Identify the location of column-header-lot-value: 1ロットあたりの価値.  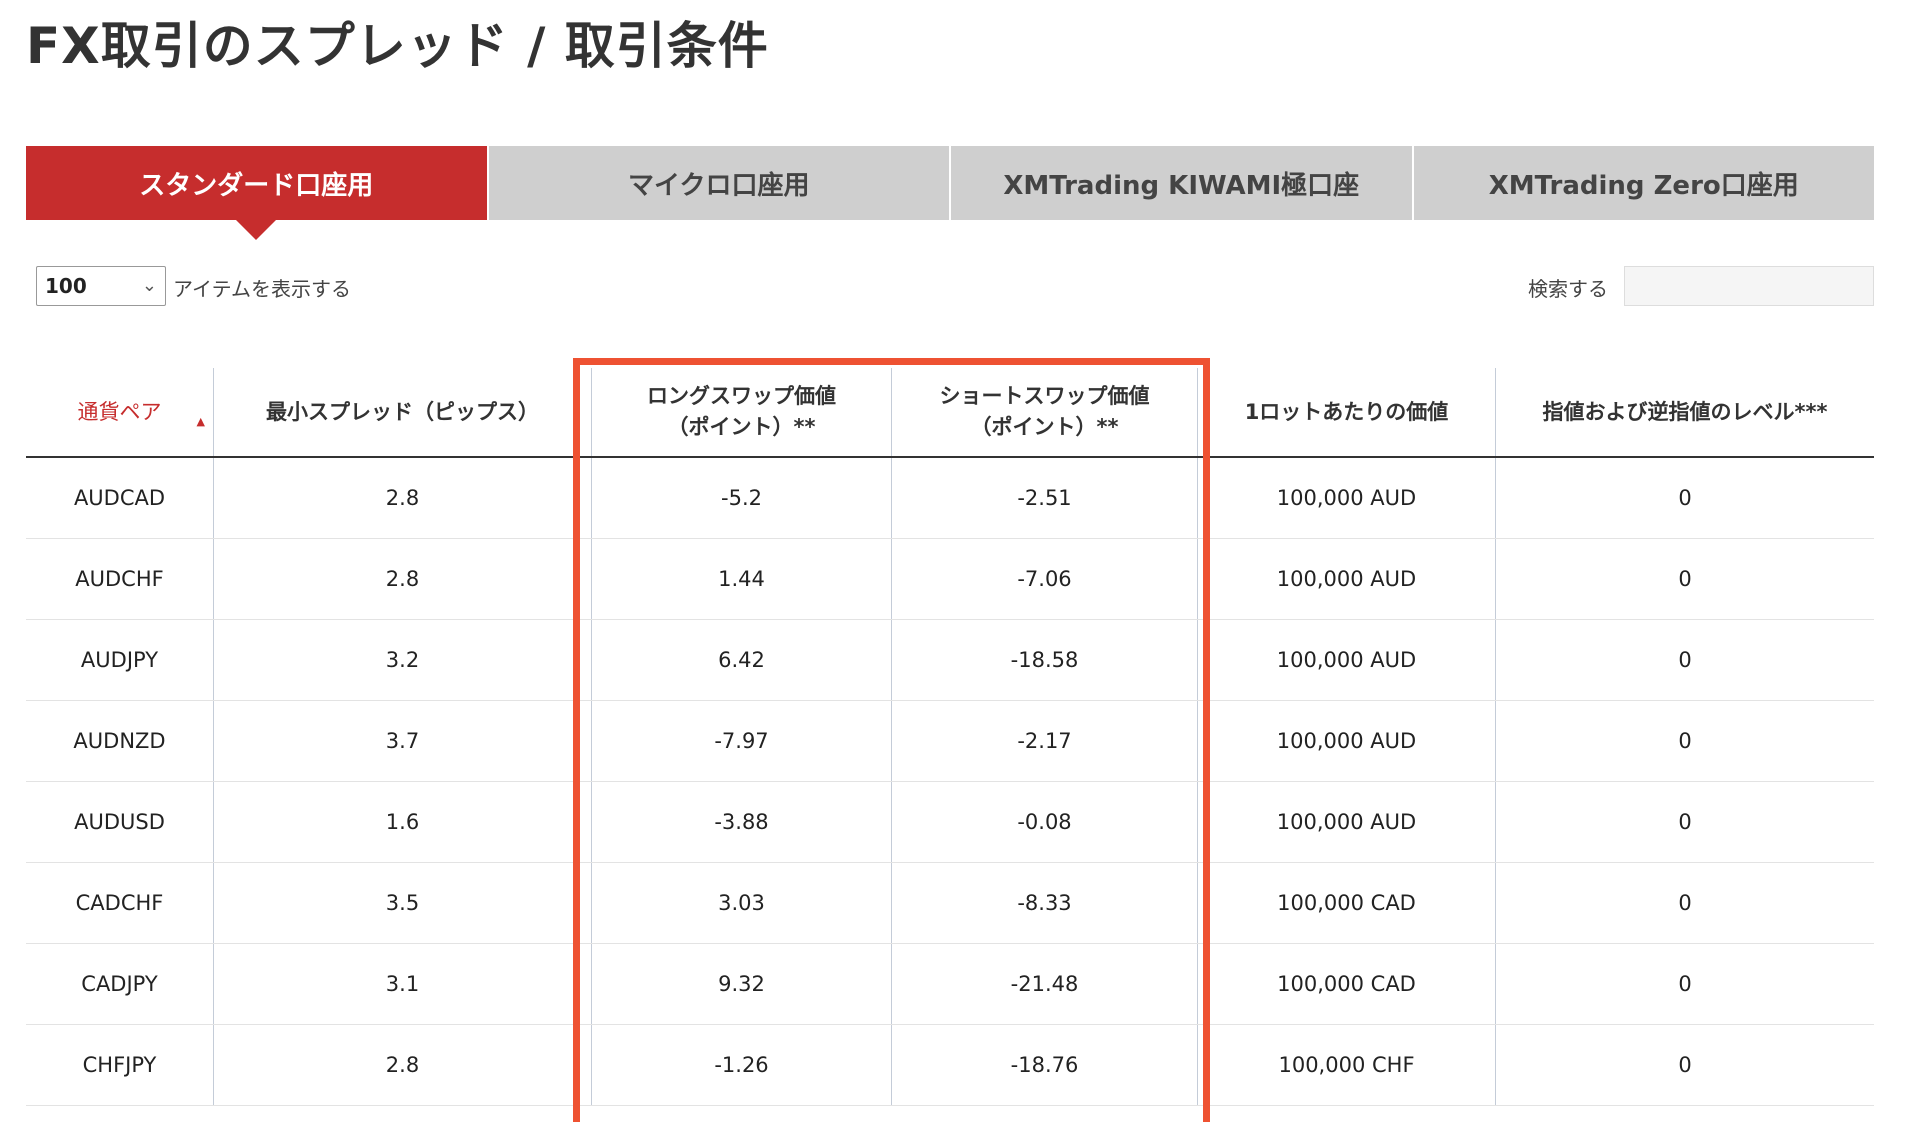
(1346, 412).